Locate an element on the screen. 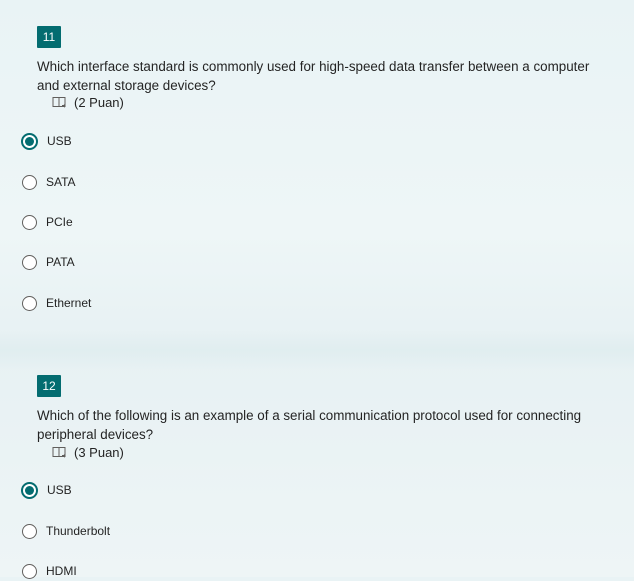 This screenshot has width=634, height=581. section-divider is located at coordinates (317, 350).